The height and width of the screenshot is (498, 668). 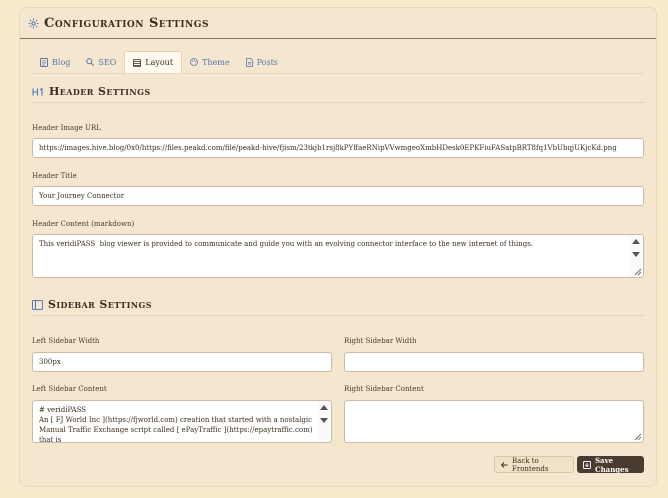 What do you see at coordinates (494, 362) in the screenshot?
I see `right-sidebar-width-input` at bounding box center [494, 362].